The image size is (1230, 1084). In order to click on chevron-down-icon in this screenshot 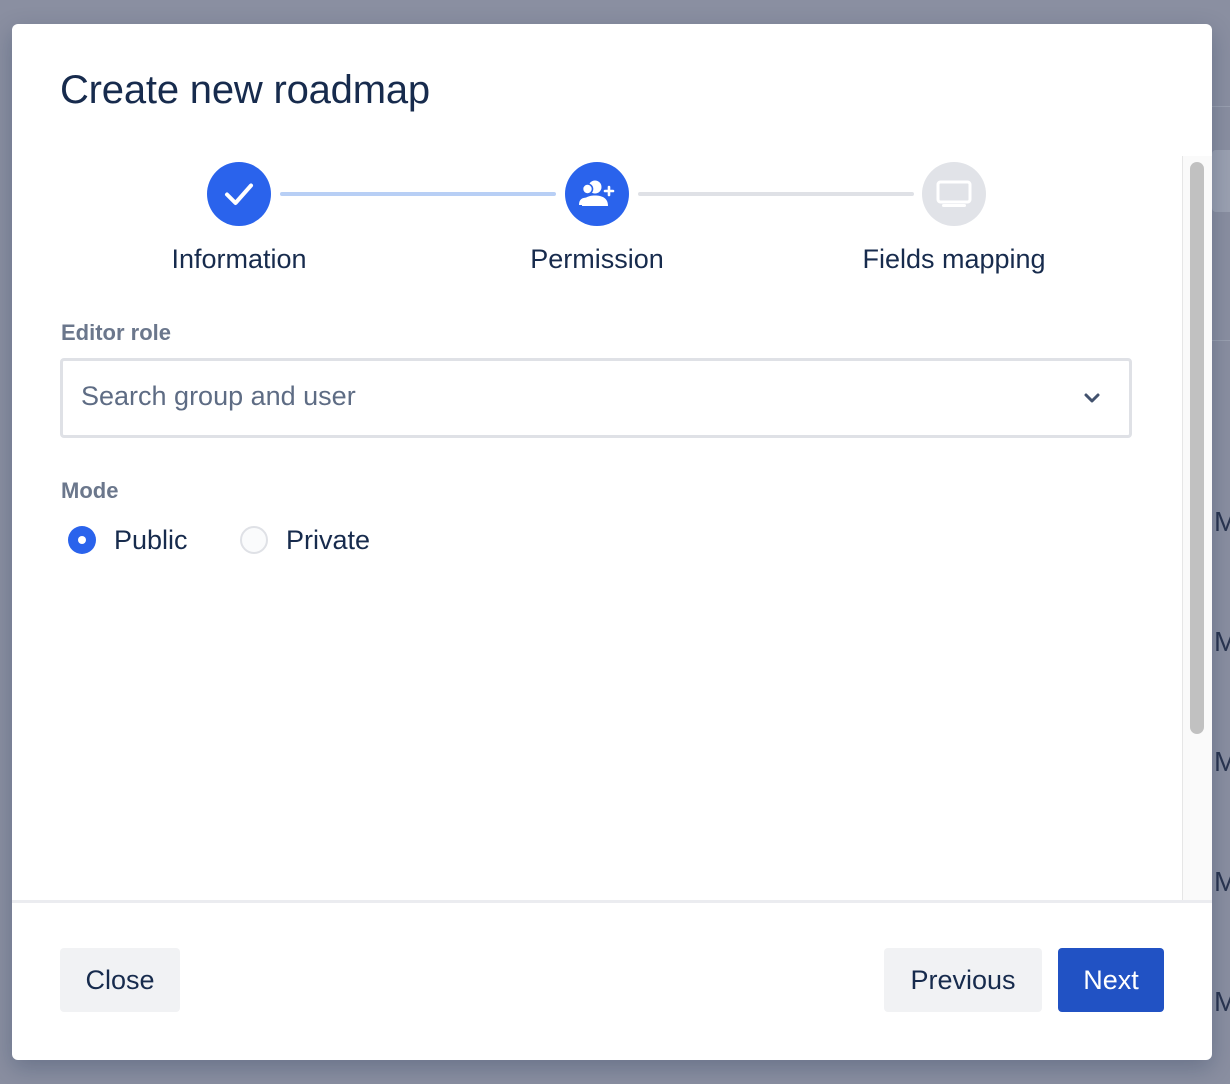, I will do `click(1092, 398)`.